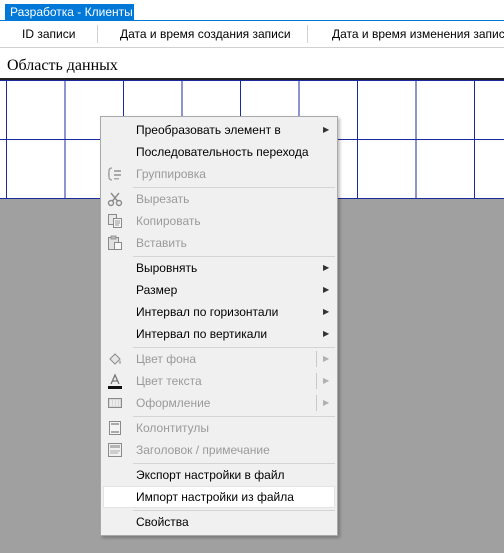 The height and width of the screenshot is (553, 504). What do you see at coordinates (219, 199) in the screenshot?
I see `menu-item-cut: Вырезать` at bounding box center [219, 199].